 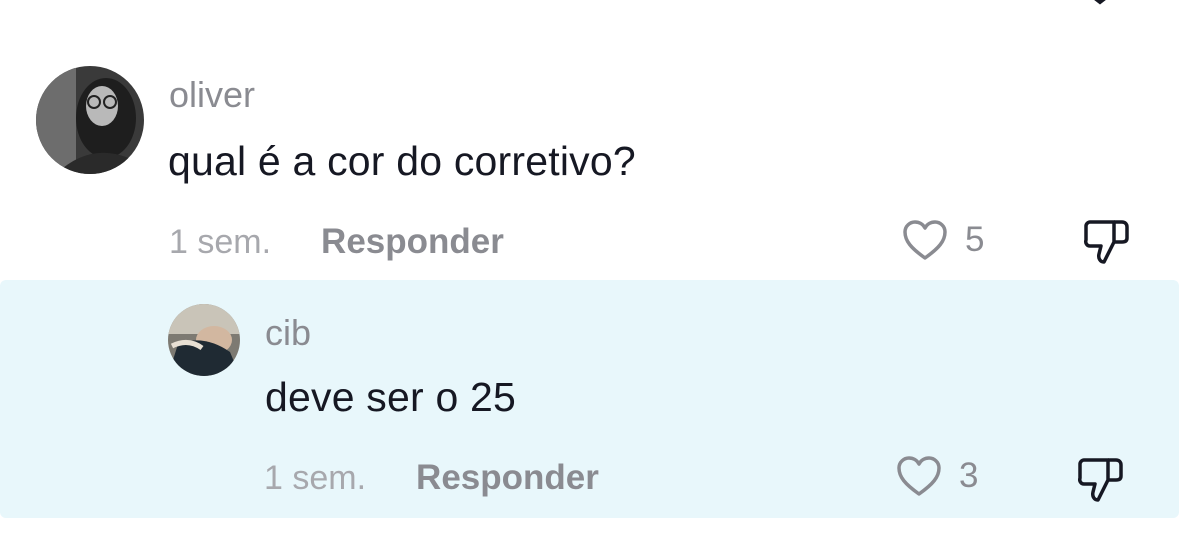 I want to click on comment-text: qual é a cor do corretivo?, so click(x=402, y=161).